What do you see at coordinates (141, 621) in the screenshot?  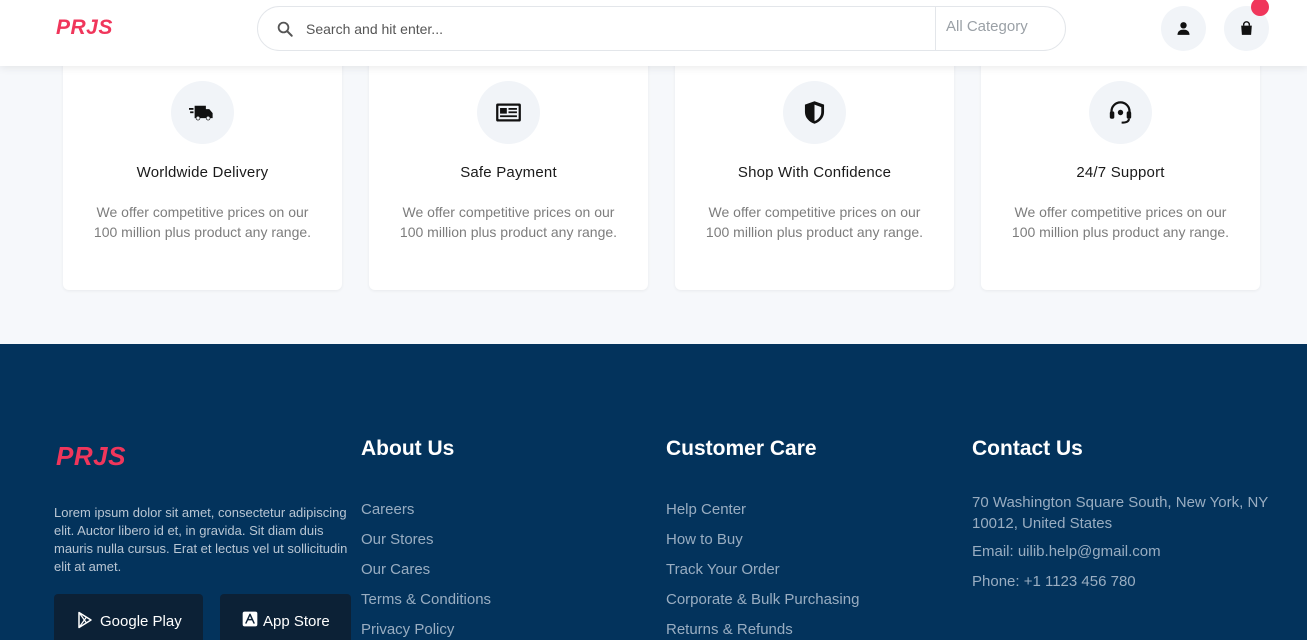 I see `google-play-label: Google Play` at bounding box center [141, 621].